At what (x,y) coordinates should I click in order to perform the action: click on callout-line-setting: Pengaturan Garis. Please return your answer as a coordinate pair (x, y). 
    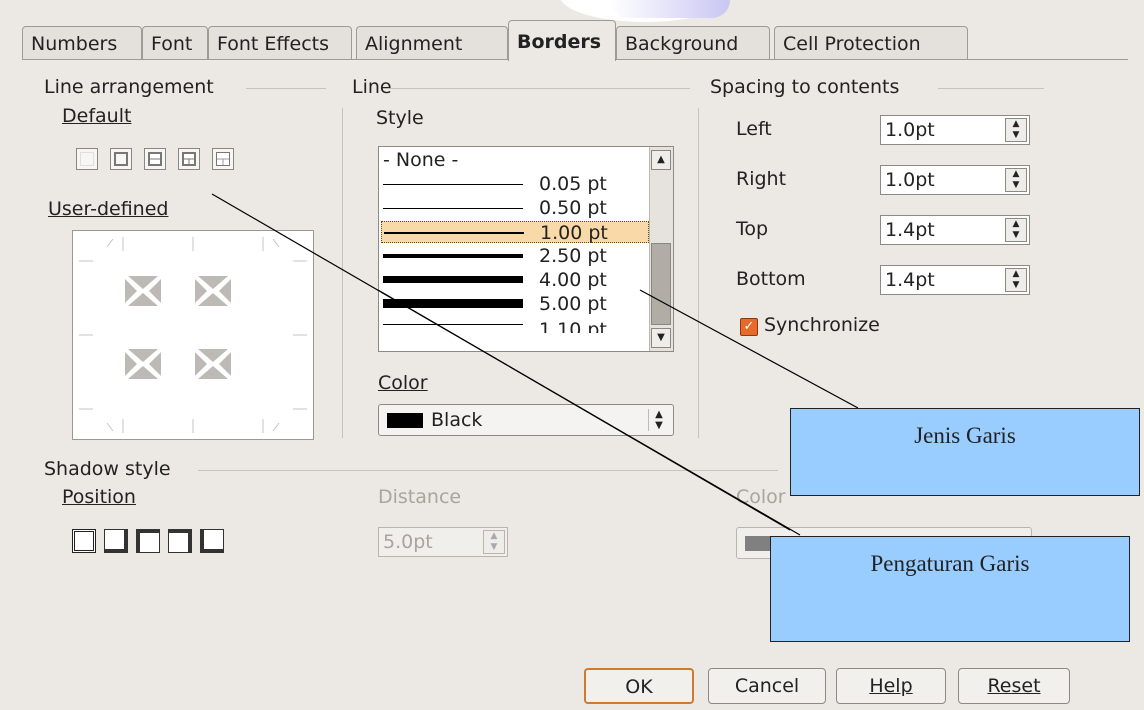
    Looking at the image, I should click on (950, 589).